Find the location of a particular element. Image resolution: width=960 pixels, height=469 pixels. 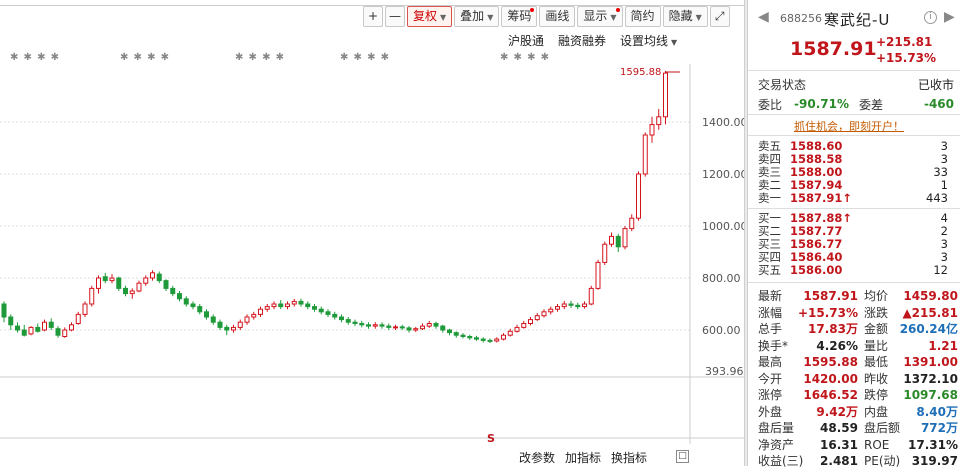

zoom-out-button: — is located at coordinates (395, 16).